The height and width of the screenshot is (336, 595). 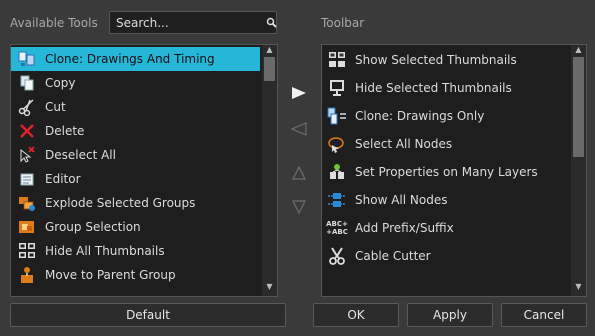 What do you see at coordinates (27, 107) in the screenshot?
I see `scissors-icon` at bounding box center [27, 107].